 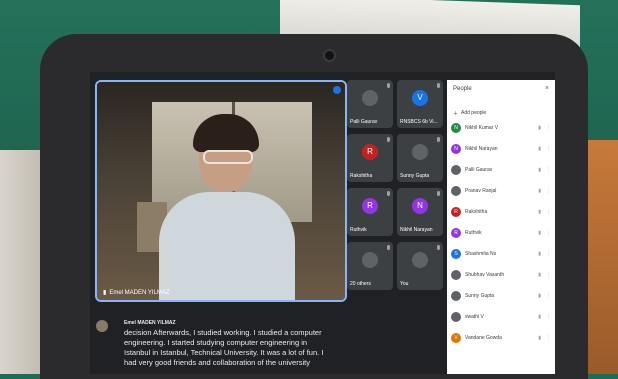 What do you see at coordinates (329, 55) in the screenshot?
I see `webcam` at bounding box center [329, 55].